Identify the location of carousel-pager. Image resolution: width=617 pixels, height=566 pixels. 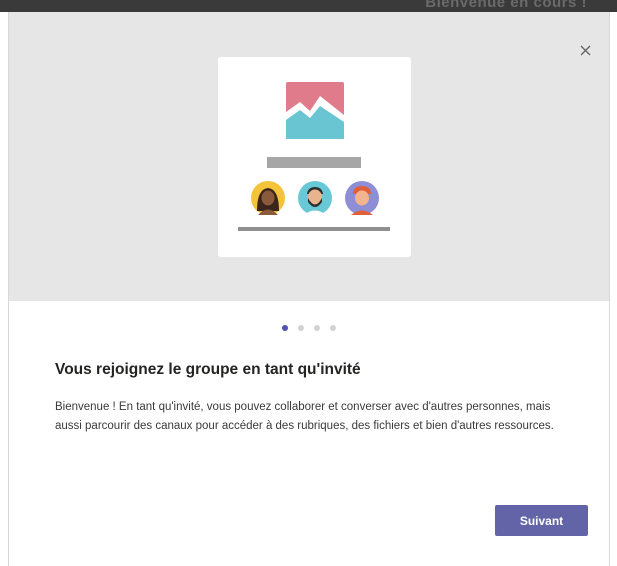
(309, 329).